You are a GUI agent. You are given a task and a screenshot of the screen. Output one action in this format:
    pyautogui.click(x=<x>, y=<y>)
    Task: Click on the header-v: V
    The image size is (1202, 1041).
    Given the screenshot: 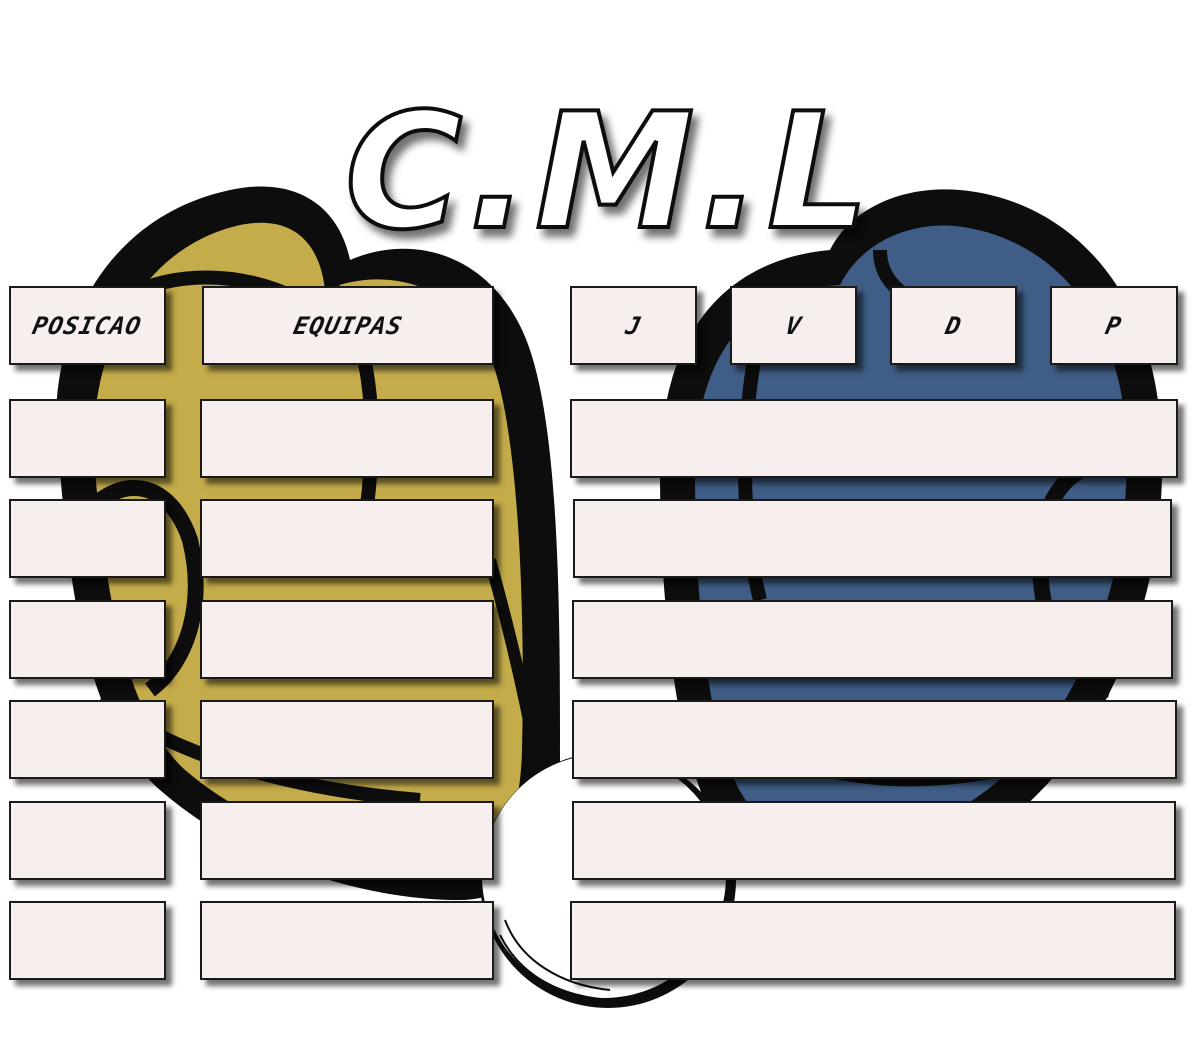 What is the action you would take?
    pyautogui.click(x=793, y=325)
    